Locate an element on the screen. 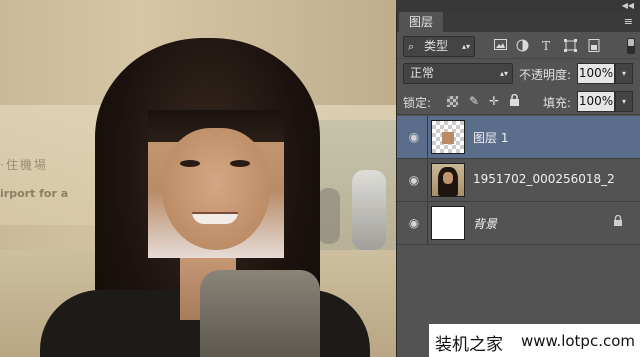 The width and height of the screenshot is (640, 357). lock-image-pixels-icon: ✎ is located at coordinates (474, 101).